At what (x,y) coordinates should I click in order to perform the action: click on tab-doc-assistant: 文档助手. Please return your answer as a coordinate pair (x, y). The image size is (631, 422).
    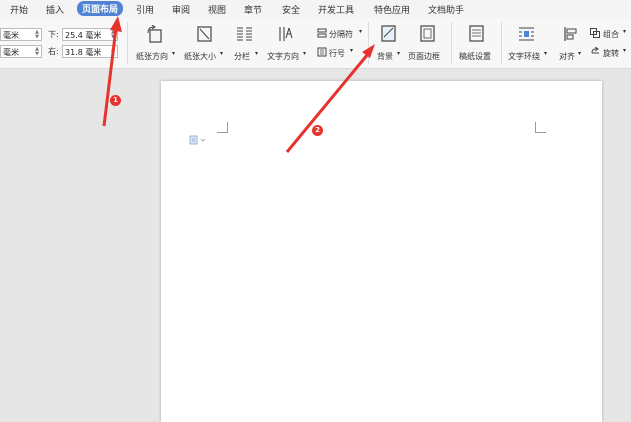
    Looking at the image, I should click on (446, 9).